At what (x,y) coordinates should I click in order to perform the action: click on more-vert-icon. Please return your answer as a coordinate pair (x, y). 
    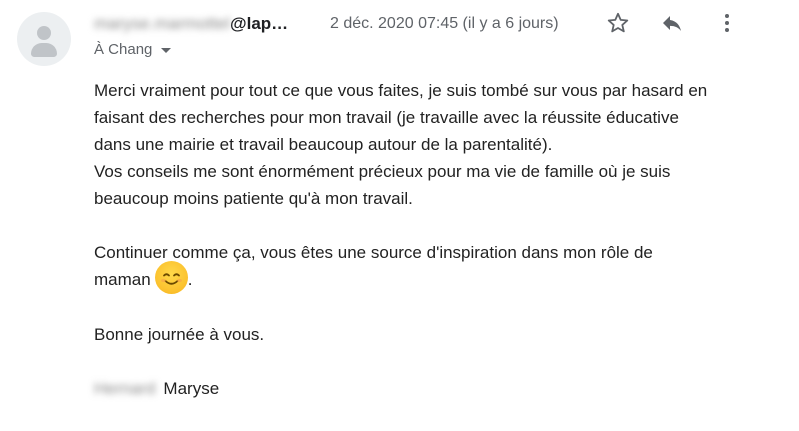
    Looking at the image, I should click on (727, 23).